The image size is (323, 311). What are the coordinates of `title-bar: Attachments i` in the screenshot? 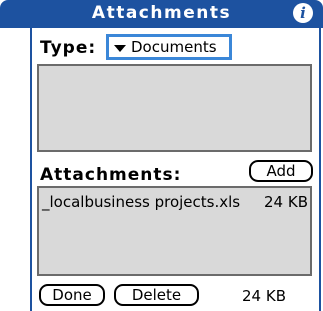 It's located at (161, 14).